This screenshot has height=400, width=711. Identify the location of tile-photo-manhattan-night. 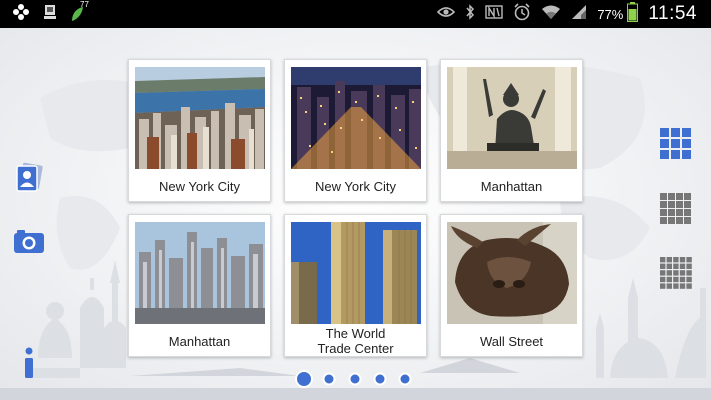
(356, 118).